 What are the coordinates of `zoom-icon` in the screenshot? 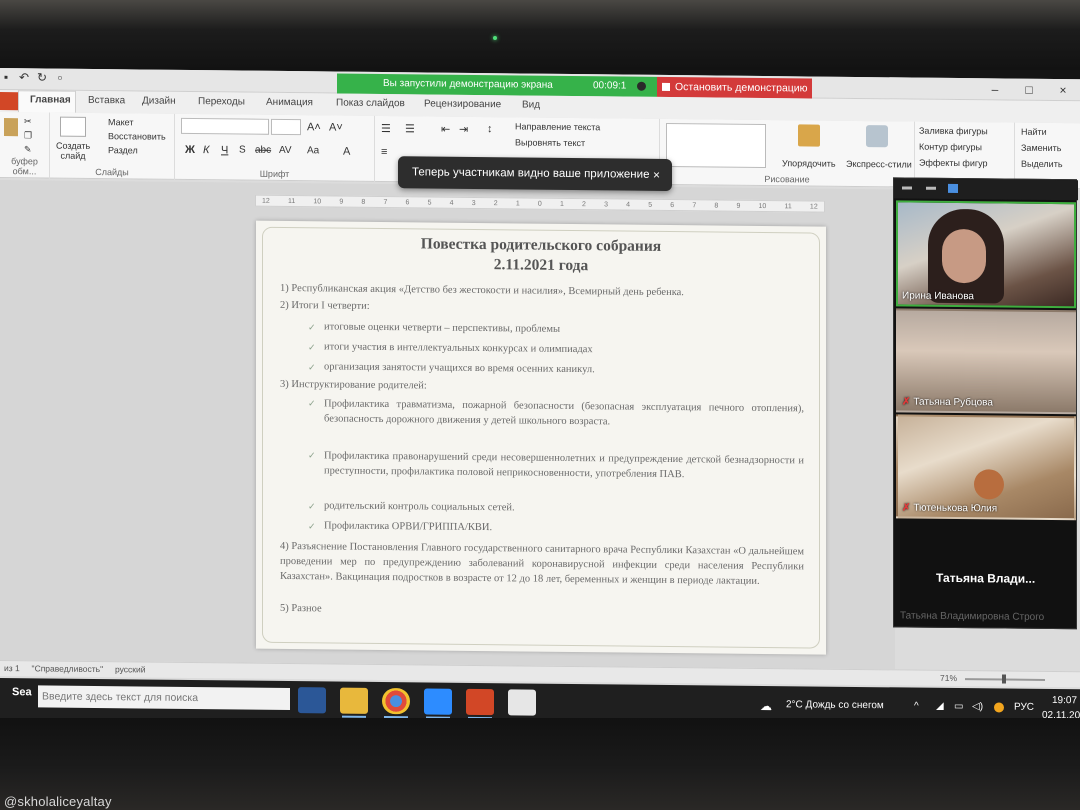 It's located at (438, 703).